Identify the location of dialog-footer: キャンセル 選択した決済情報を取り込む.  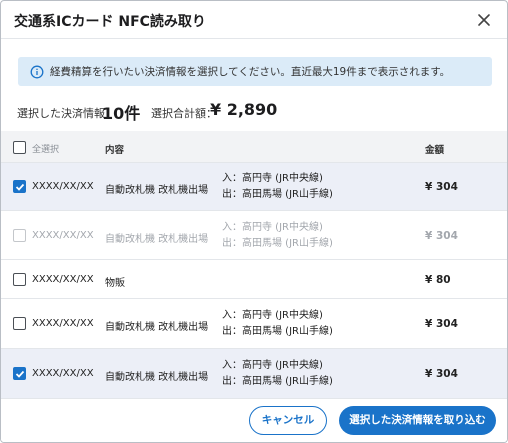
(254, 420).